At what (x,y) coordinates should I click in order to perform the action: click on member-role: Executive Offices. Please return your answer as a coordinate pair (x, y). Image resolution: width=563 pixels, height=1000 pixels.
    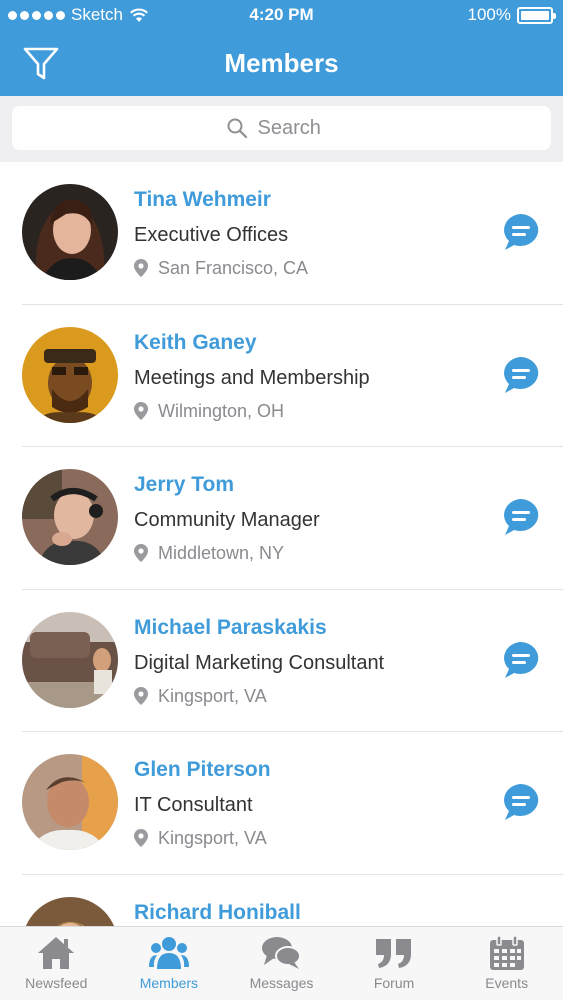
    Looking at the image, I should click on (211, 235).